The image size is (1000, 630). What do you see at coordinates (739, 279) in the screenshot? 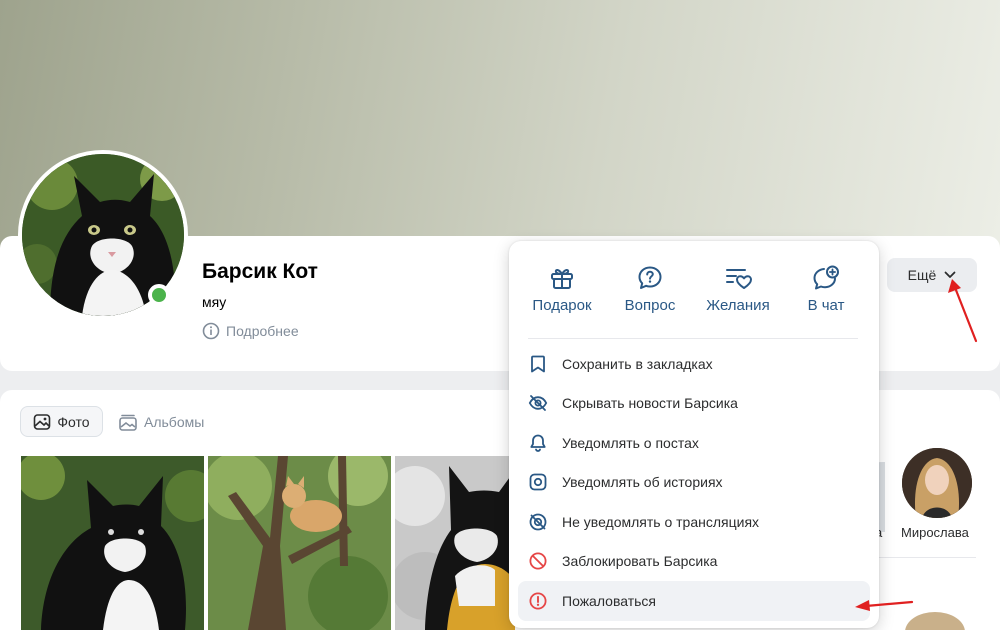
I see `wishlist-icon` at bounding box center [739, 279].